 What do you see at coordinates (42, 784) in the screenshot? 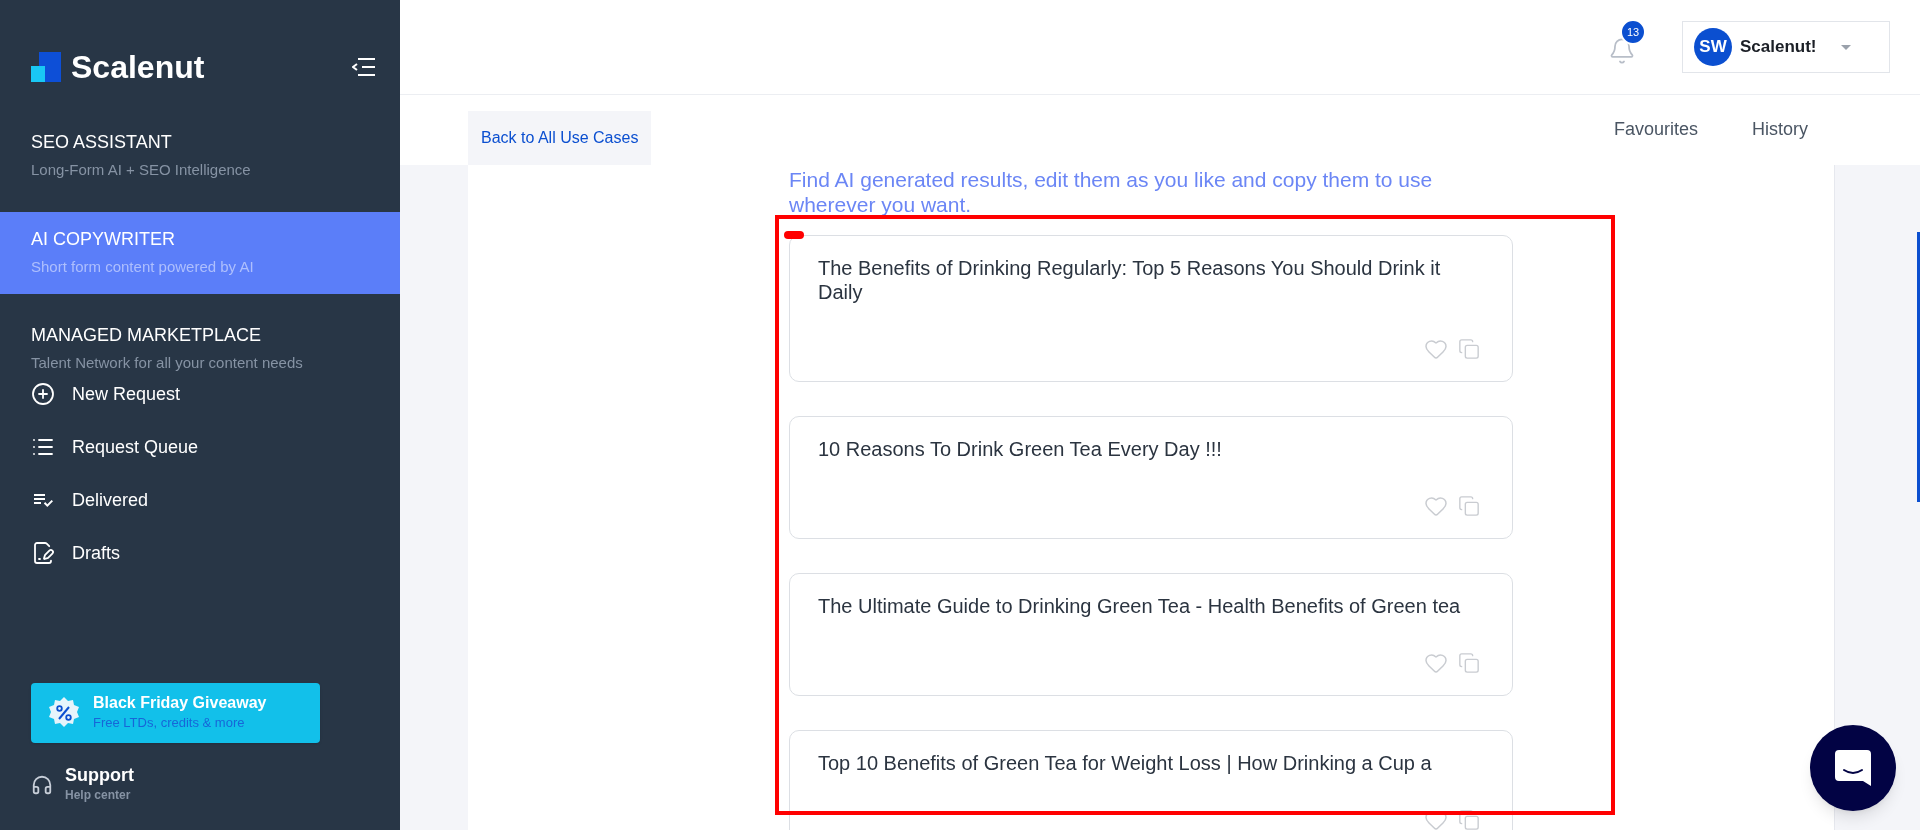
I see `headset-icon` at bounding box center [42, 784].